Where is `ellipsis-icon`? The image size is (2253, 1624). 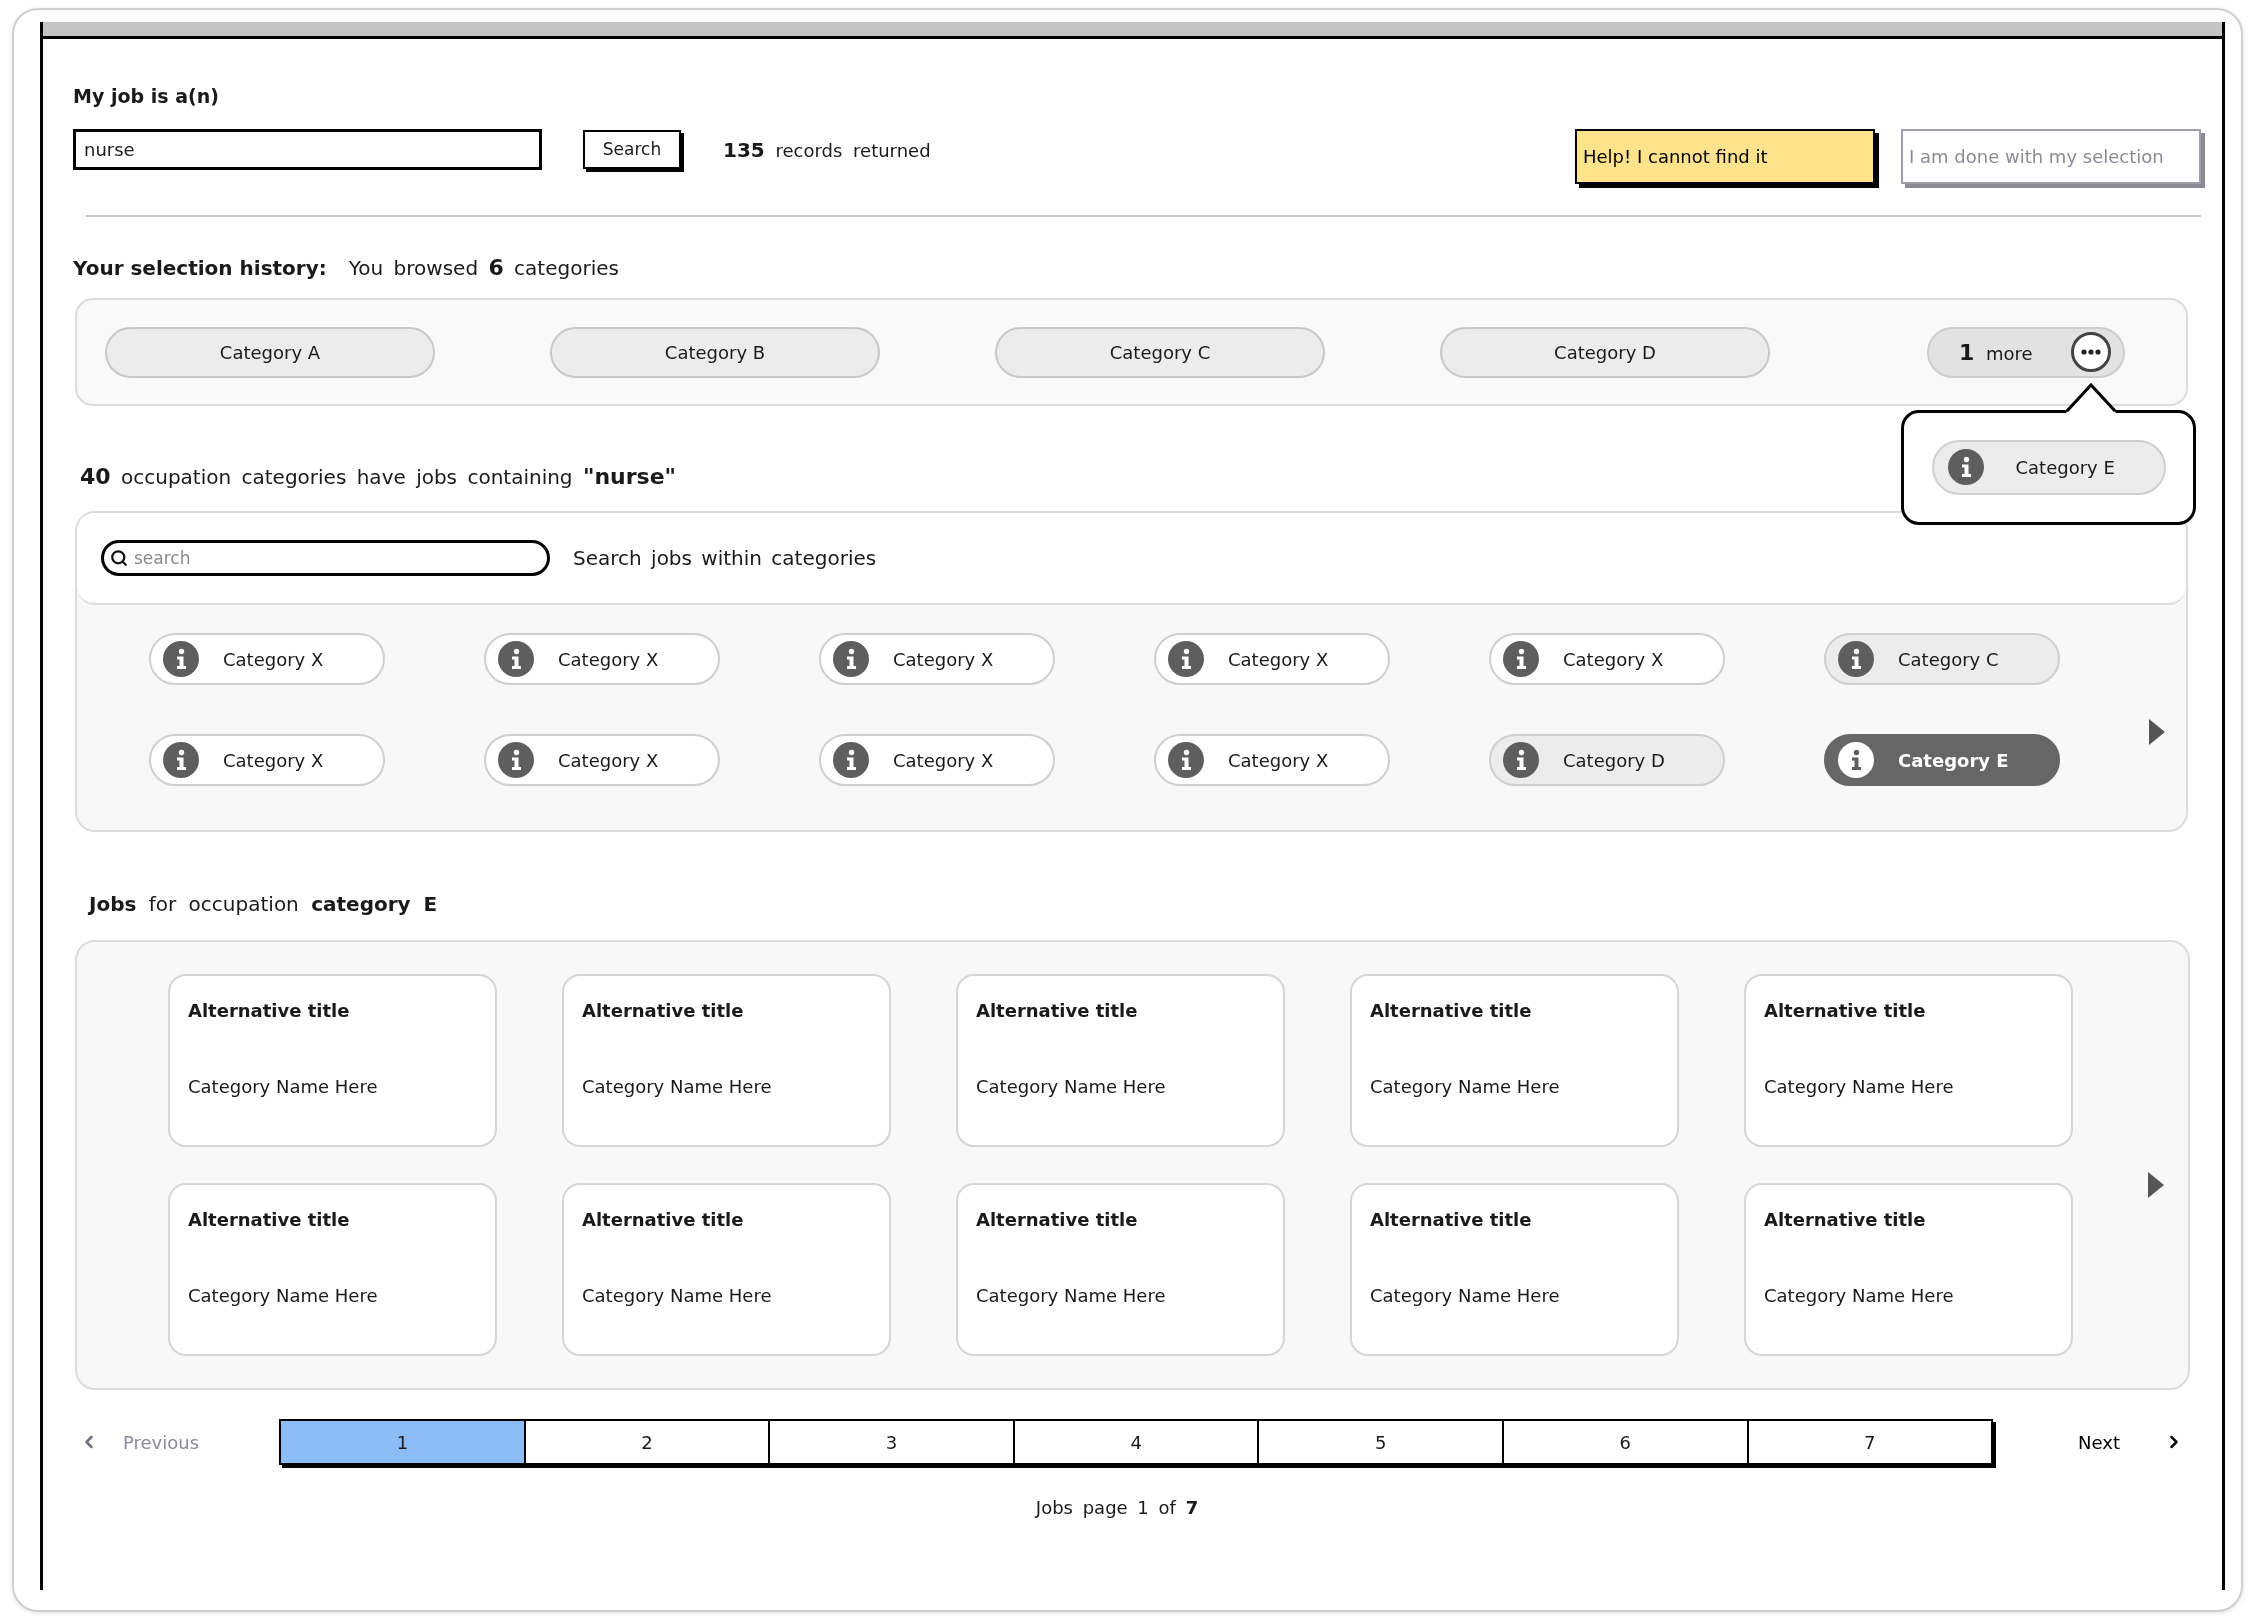 ellipsis-icon is located at coordinates (2091, 352).